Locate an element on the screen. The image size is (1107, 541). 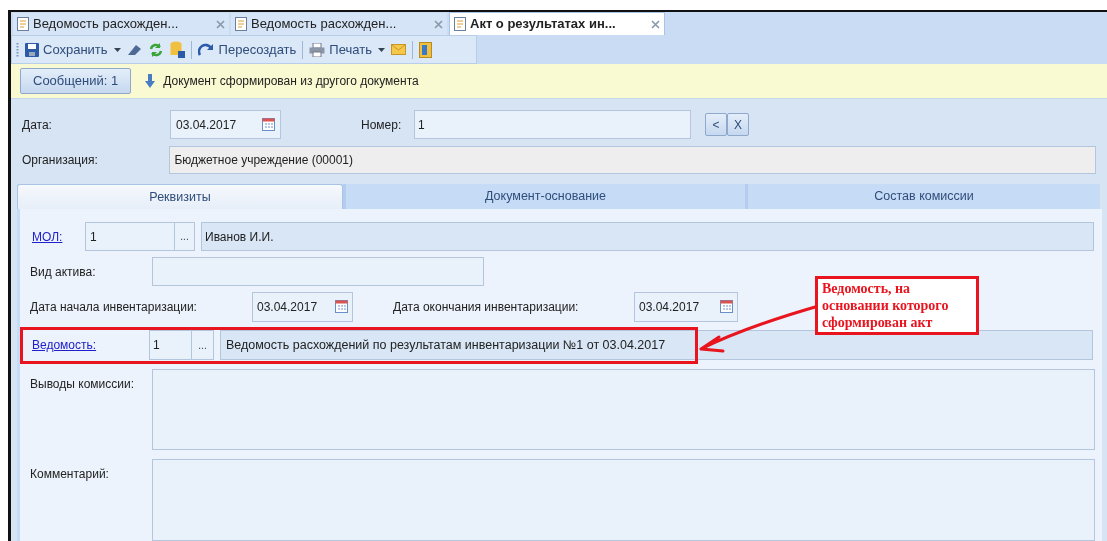
date-label: Дата: is located at coordinates (37, 125).